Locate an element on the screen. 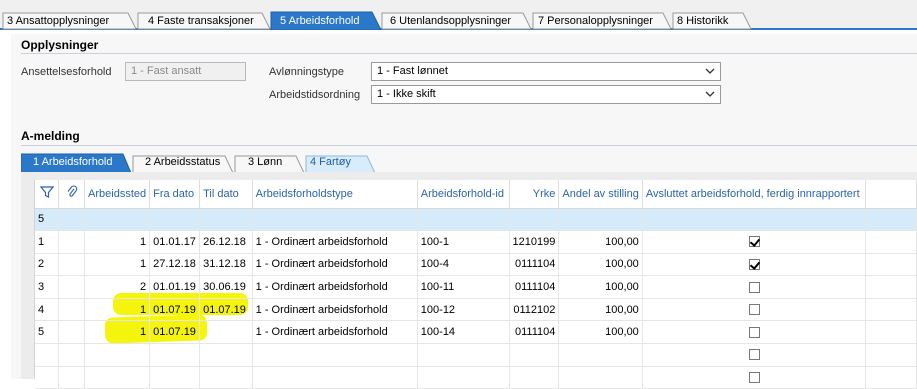 The height and width of the screenshot is (389, 917). ansettelsesforhold-field: 1 - Fast ansatt is located at coordinates (185, 71).